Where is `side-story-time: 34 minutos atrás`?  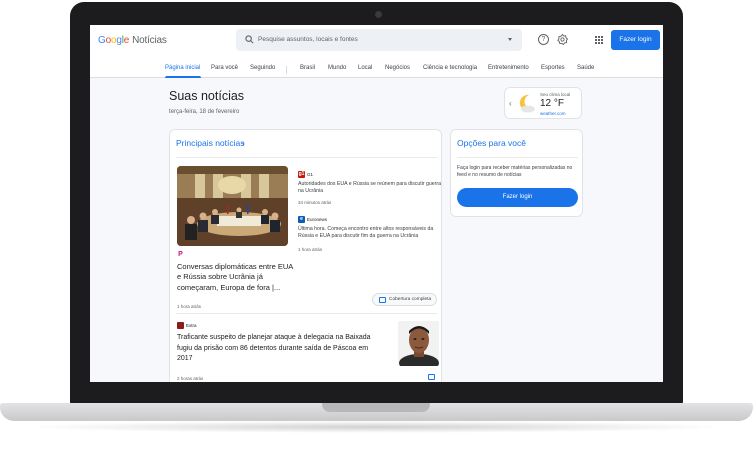 side-story-time: 34 minutos atrás is located at coordinates (315, 202).